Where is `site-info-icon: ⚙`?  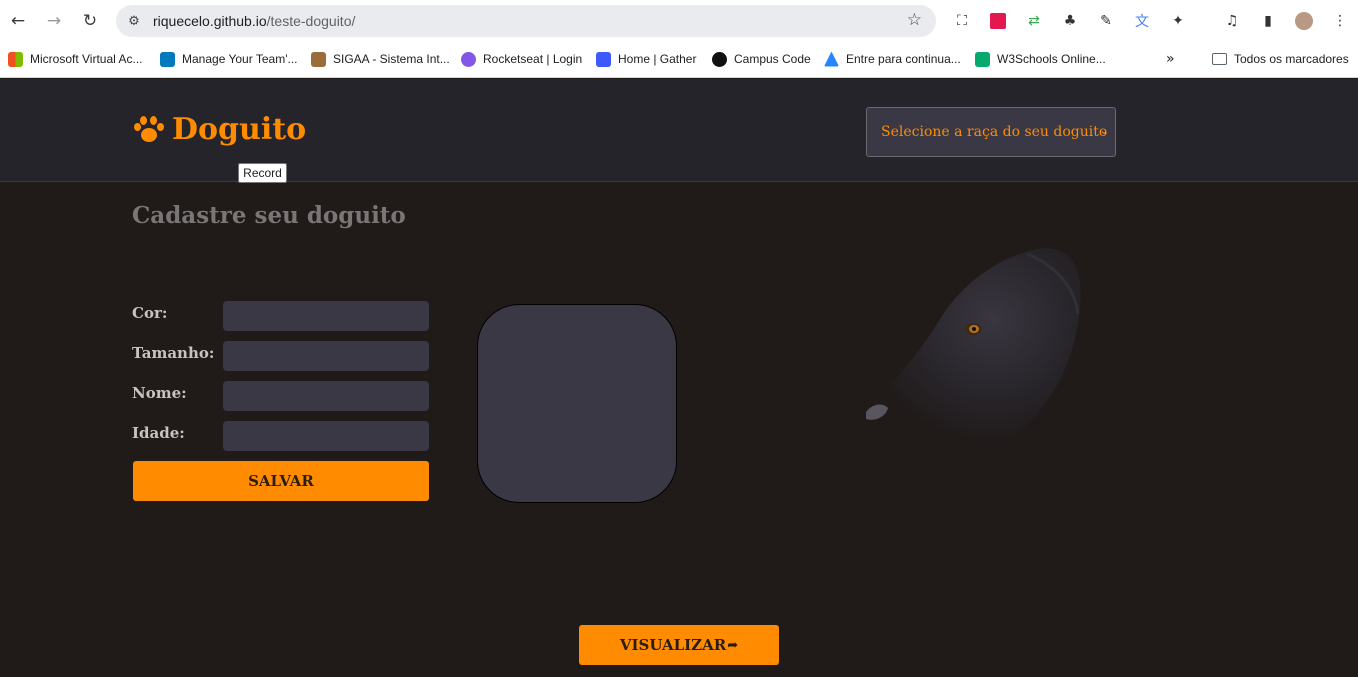 site-info-icon: ⚙ is located at coordinates (134, 21).